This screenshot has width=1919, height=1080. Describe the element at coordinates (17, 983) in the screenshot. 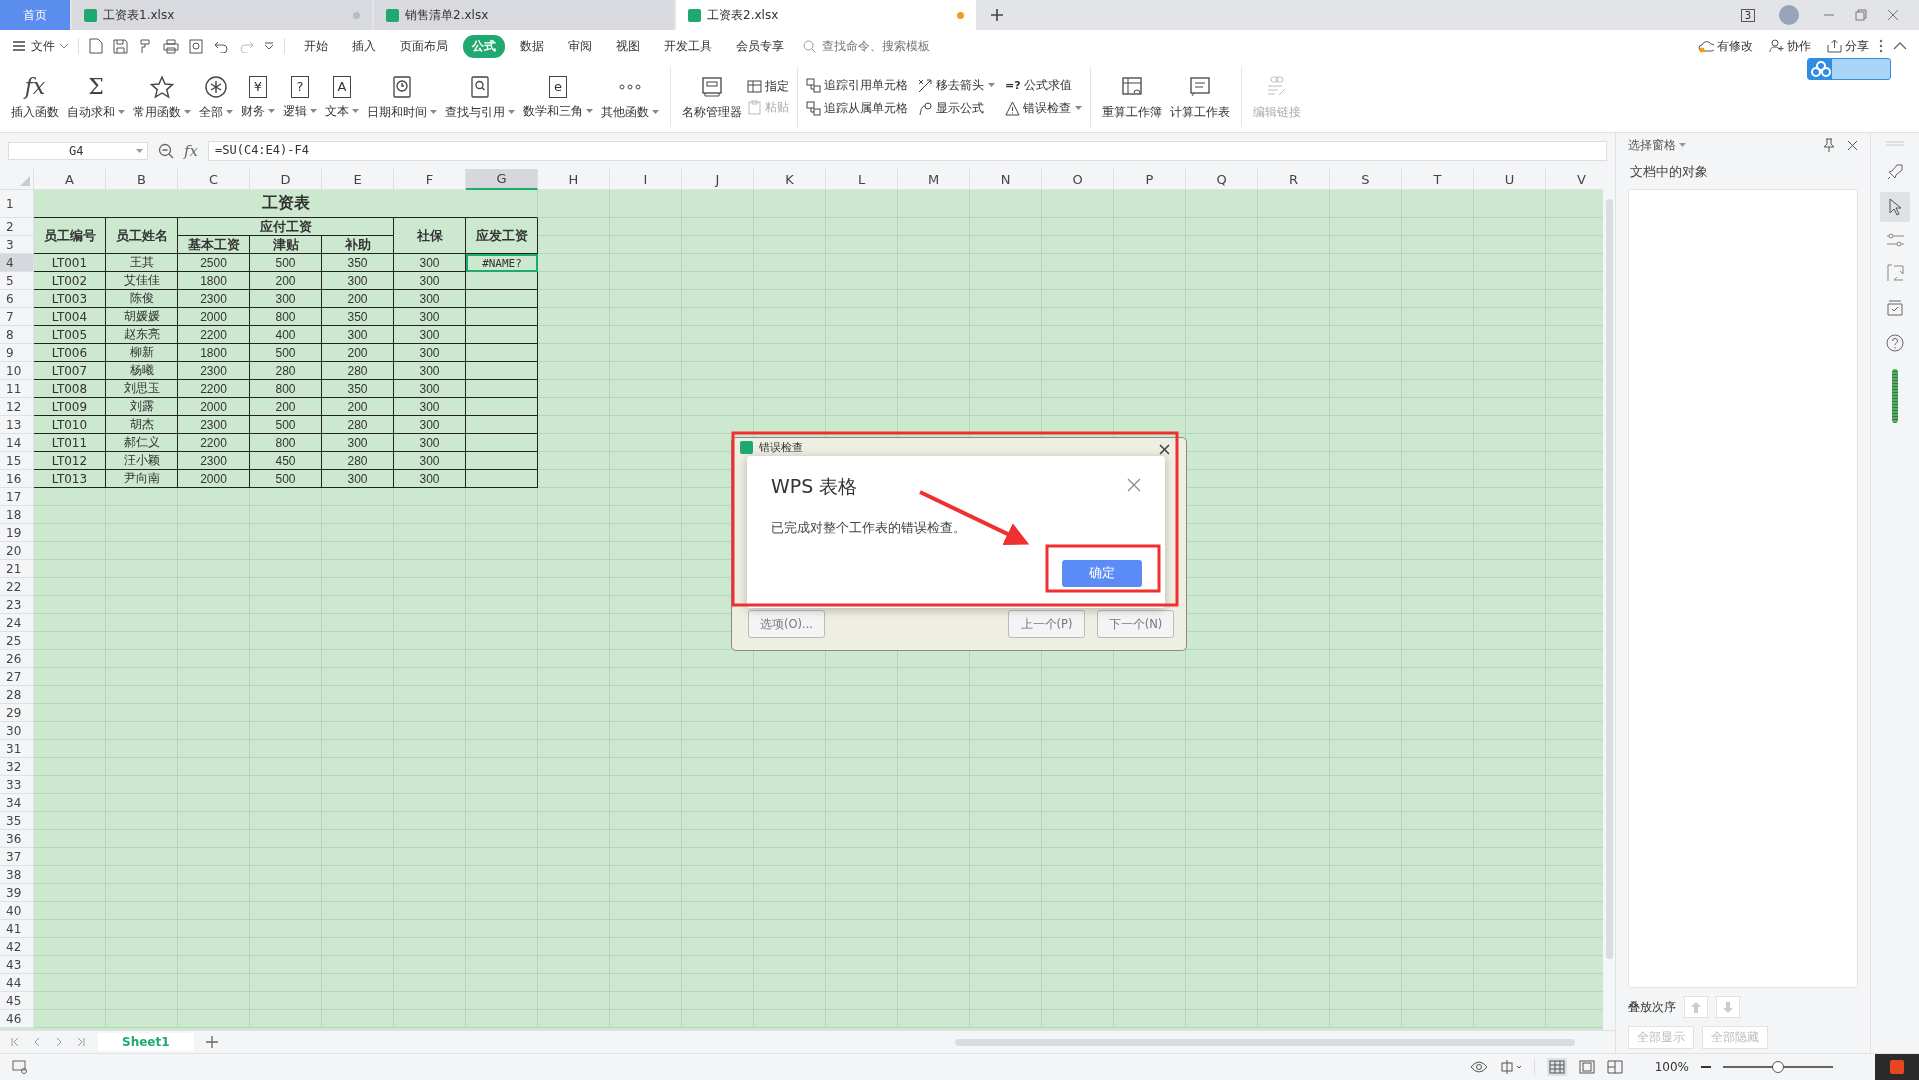

I see `row-header: 44` at that location.